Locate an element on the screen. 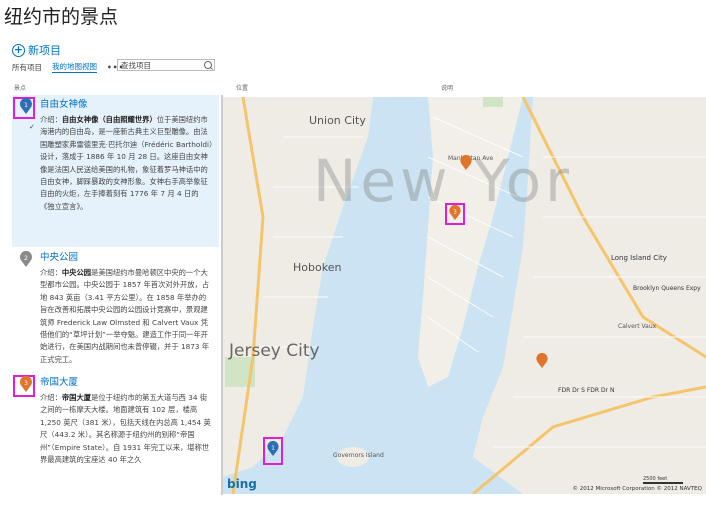  map-pin-icon: 3 is located at coordinates (26, 384).